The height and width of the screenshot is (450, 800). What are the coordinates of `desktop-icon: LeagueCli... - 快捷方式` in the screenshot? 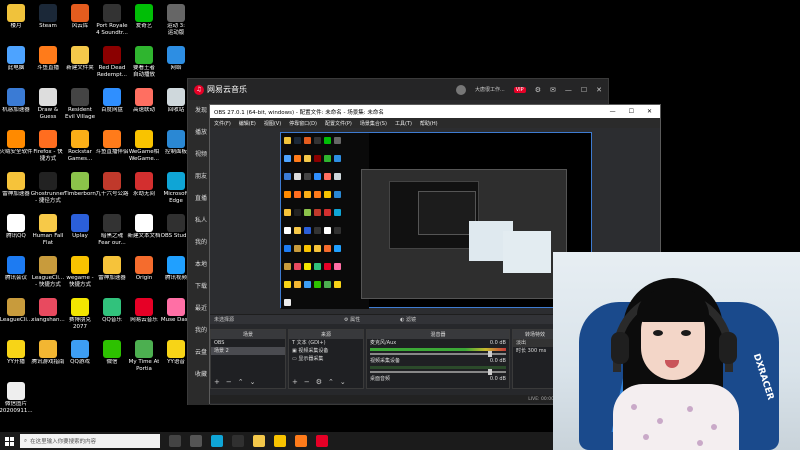 It's located at (48, 272).